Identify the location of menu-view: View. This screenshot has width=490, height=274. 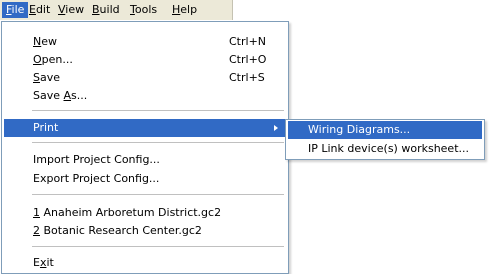
(71, 10).